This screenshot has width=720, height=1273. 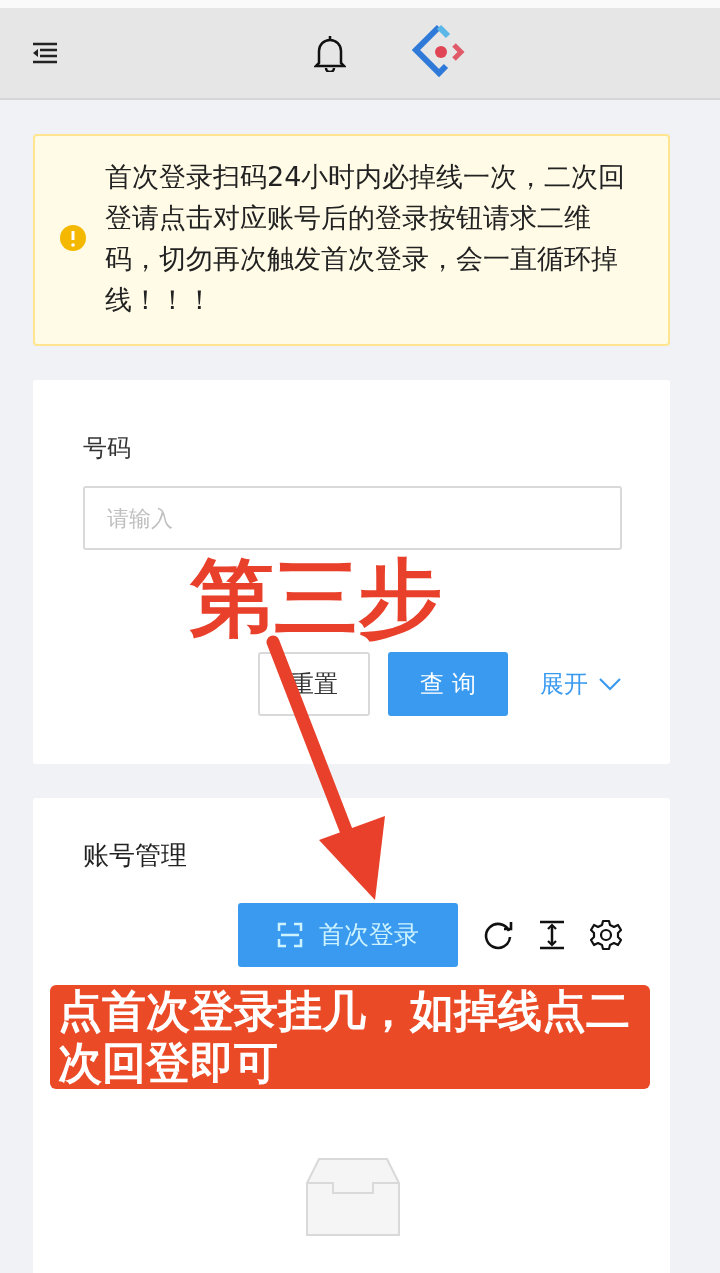 I want to click on alert-text: 首次登录扫码24小时内必掉线一次，二次回登请点击对应账号后的登录按钮请求二维码，切勿再次触发首次登录，会一直循环掉线！！！, so click(x=366, y=238).